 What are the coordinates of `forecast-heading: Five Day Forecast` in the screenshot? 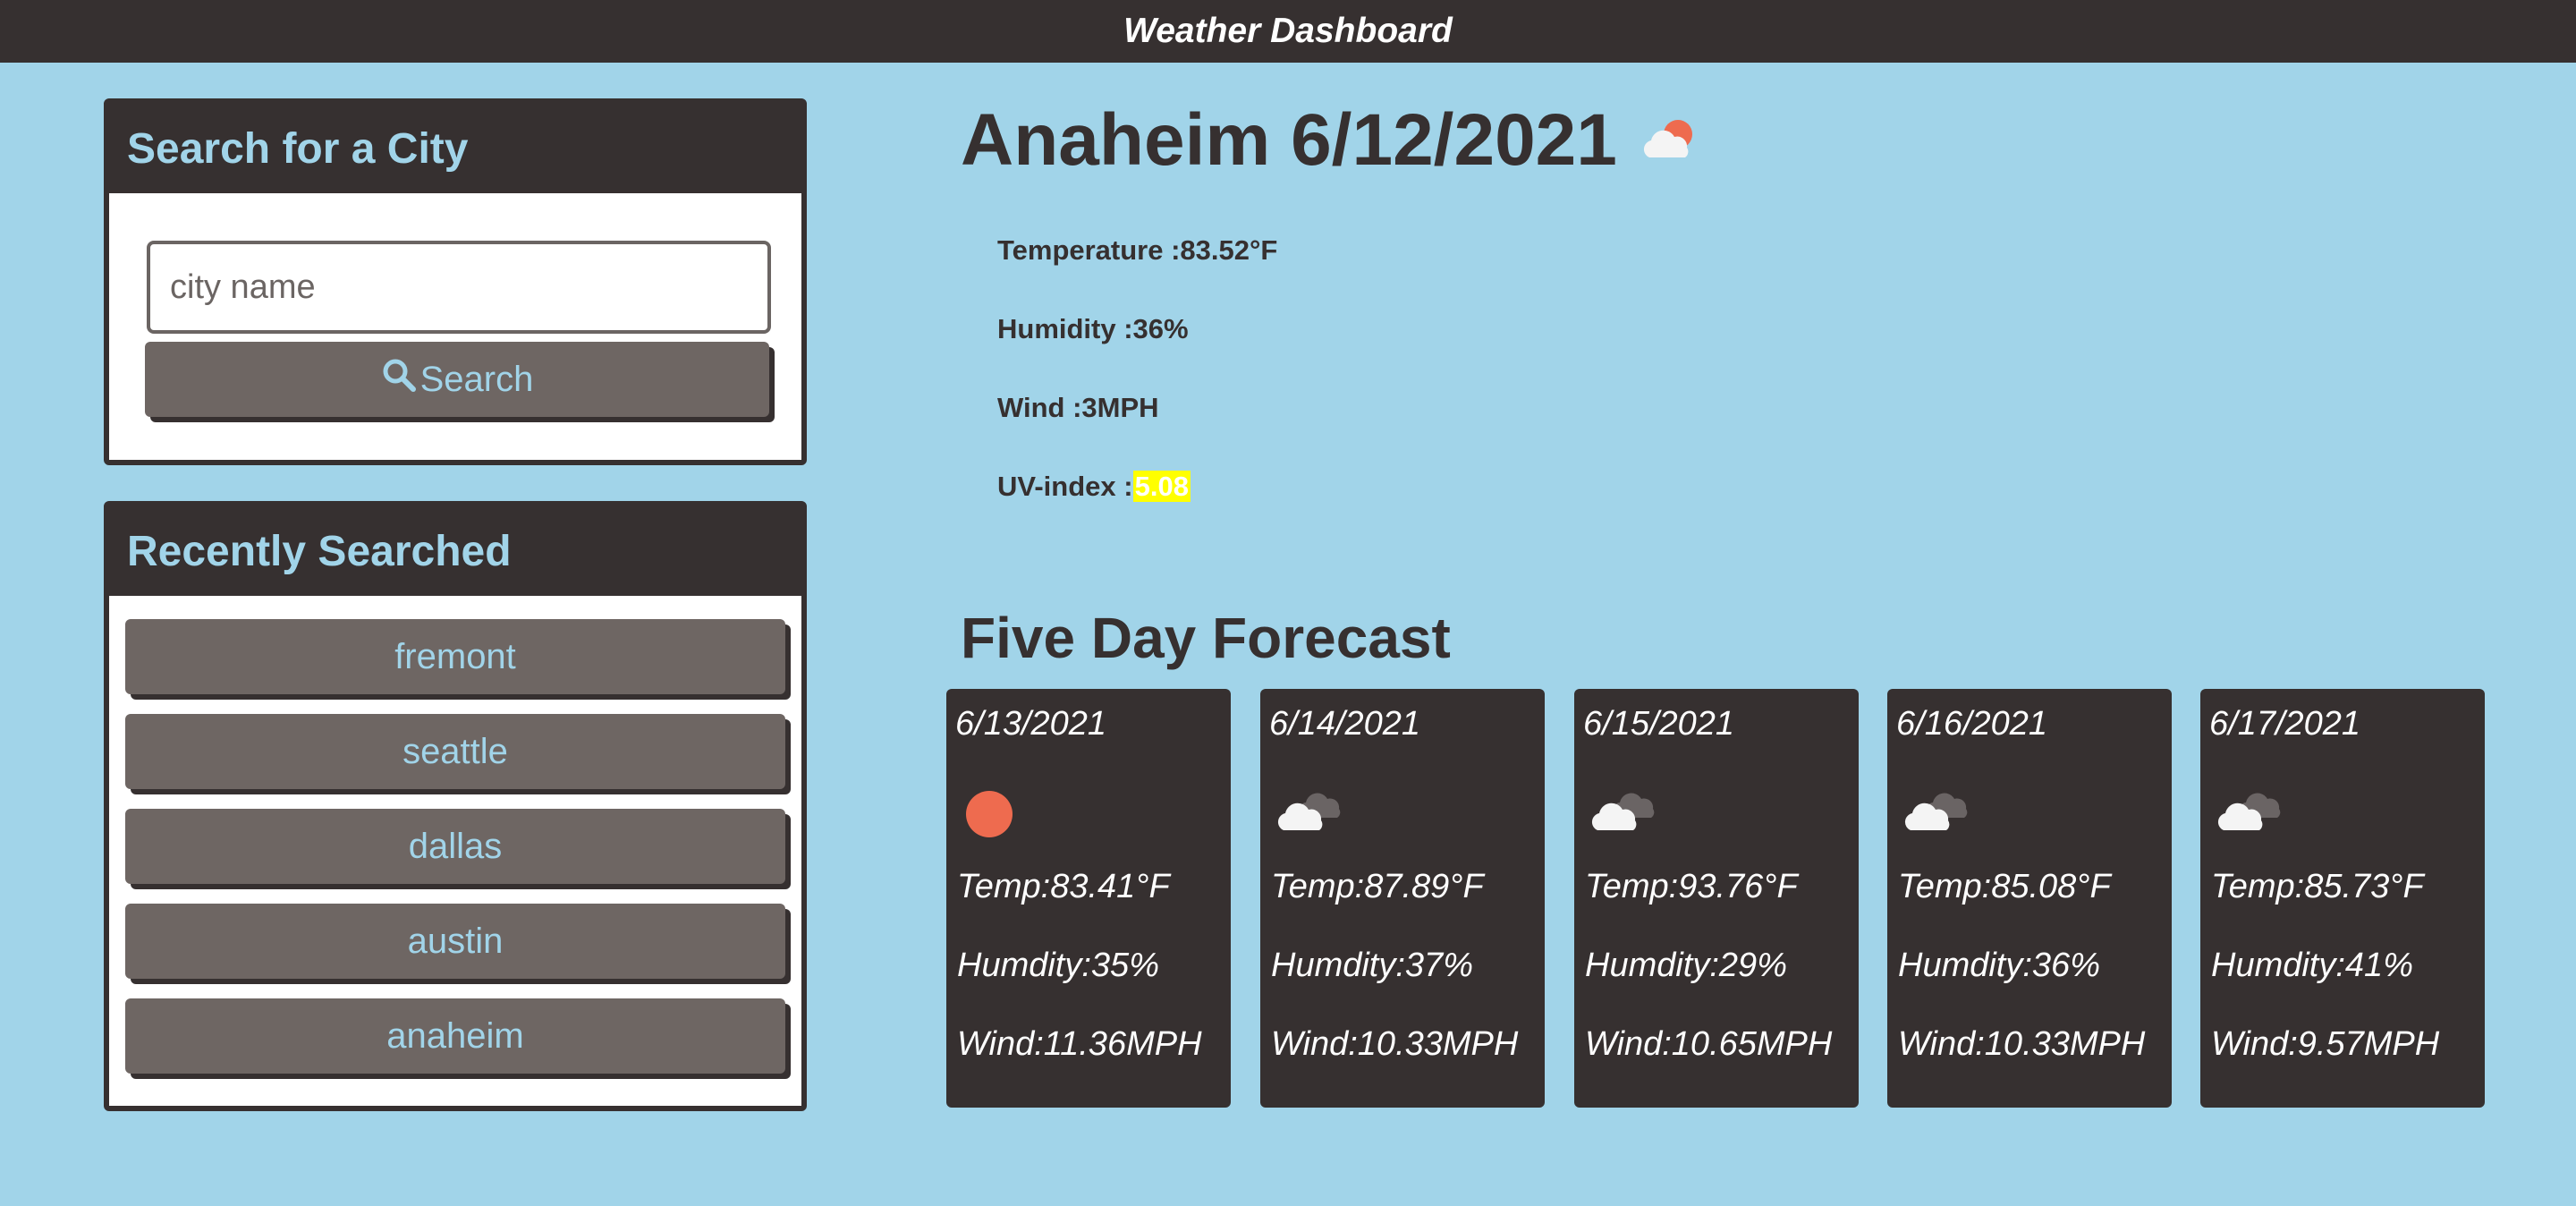 It's located at (1206, 638).